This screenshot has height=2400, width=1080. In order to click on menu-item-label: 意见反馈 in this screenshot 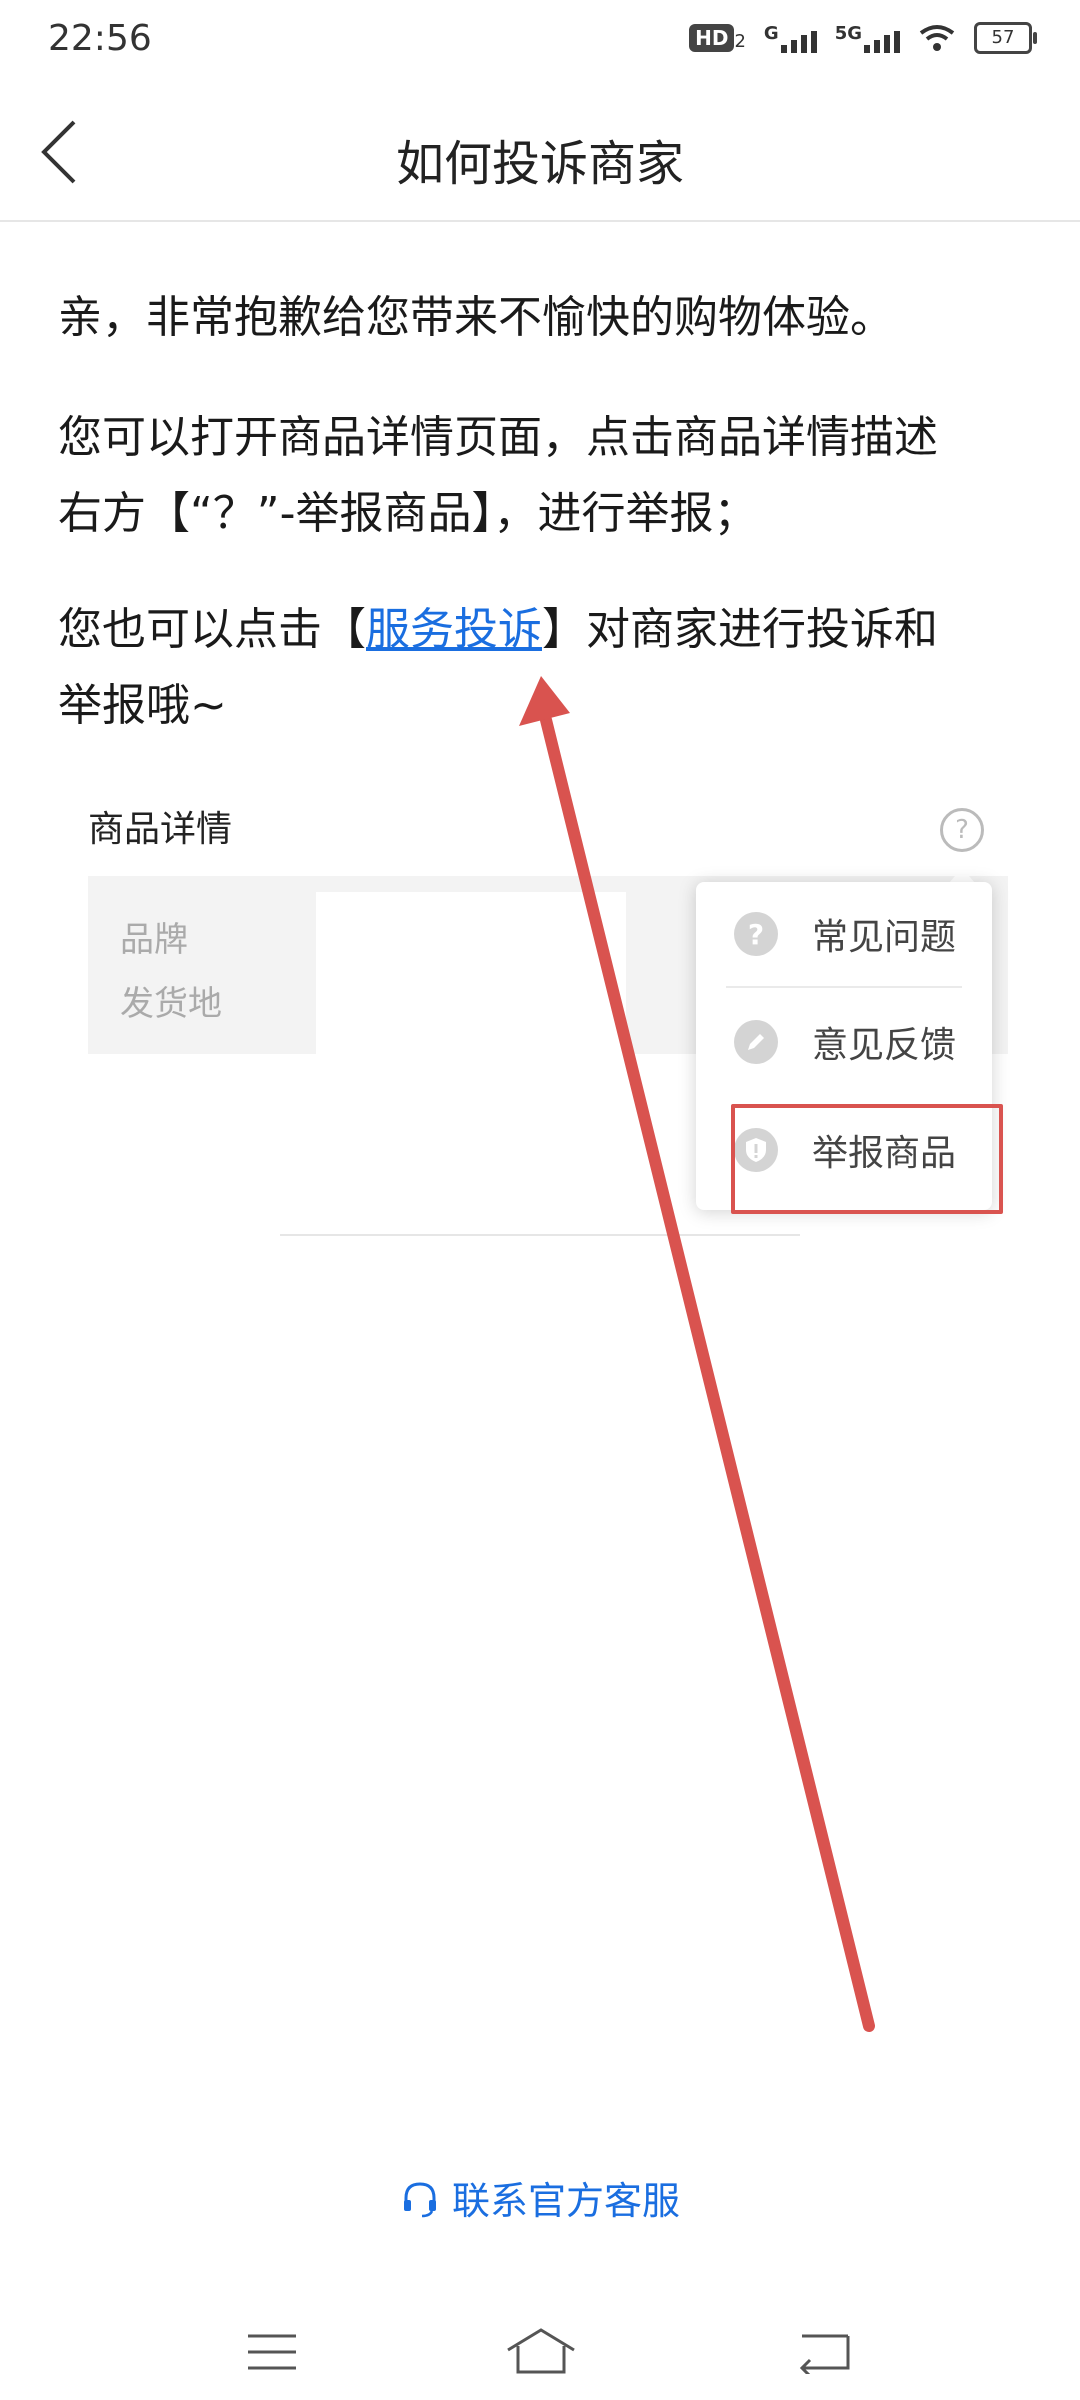, I will do `click(884, 1045)`.